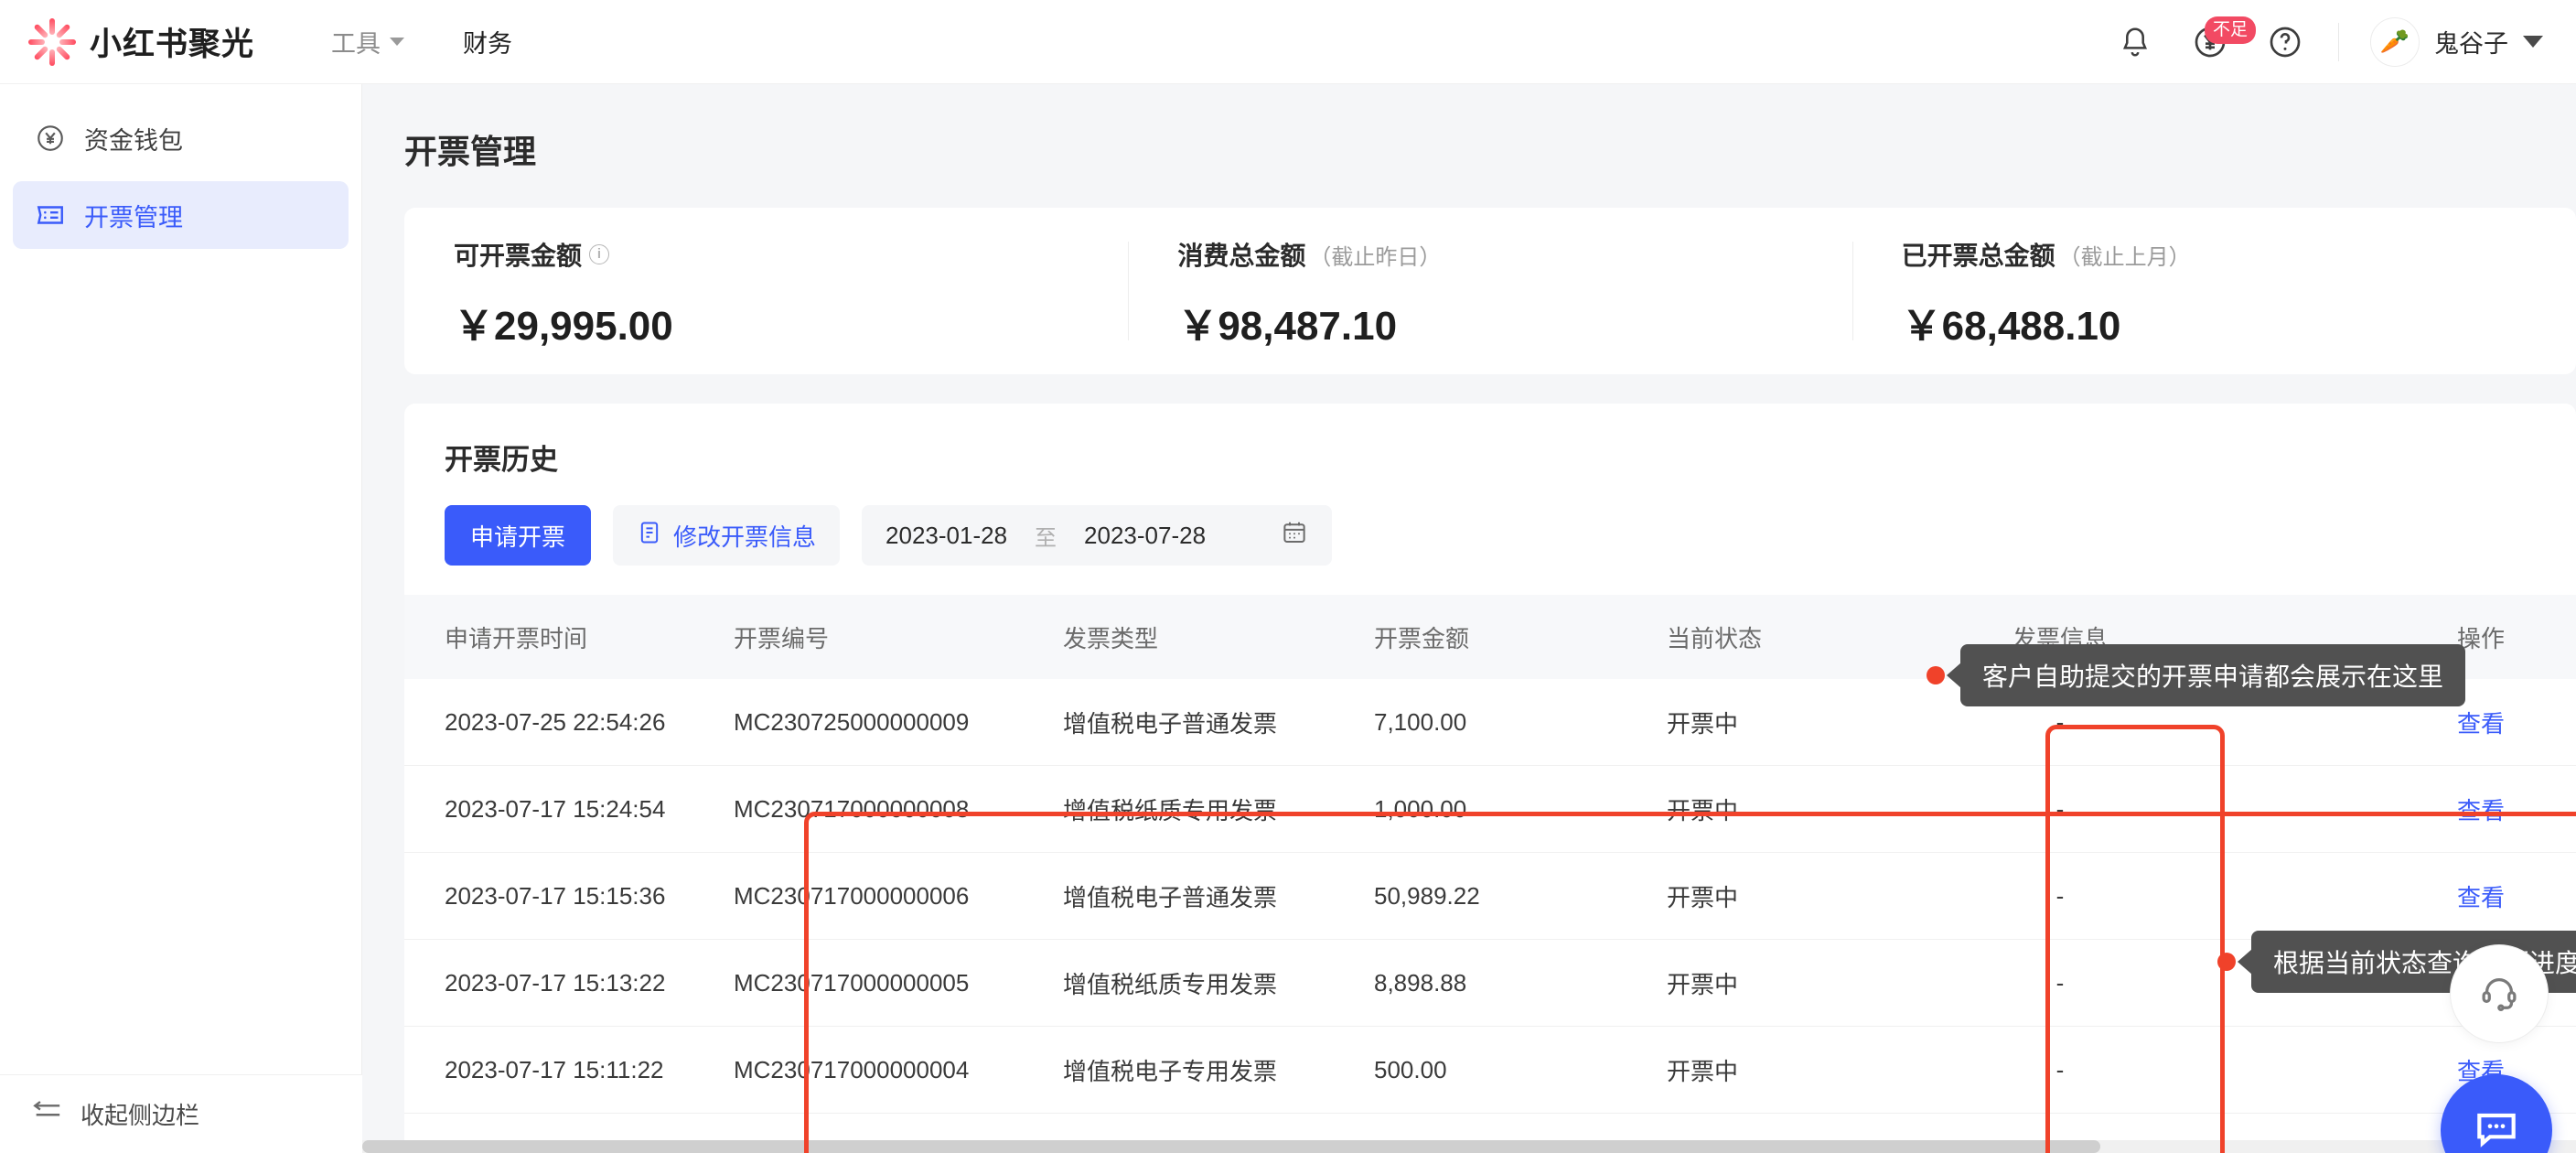 The height and width of the screenshot is (1153, 2576). Describe the element at coordinates (2239, 255) in the screenshot. I see `stat-label: 已开票总金额 （截止上月）` at that location.